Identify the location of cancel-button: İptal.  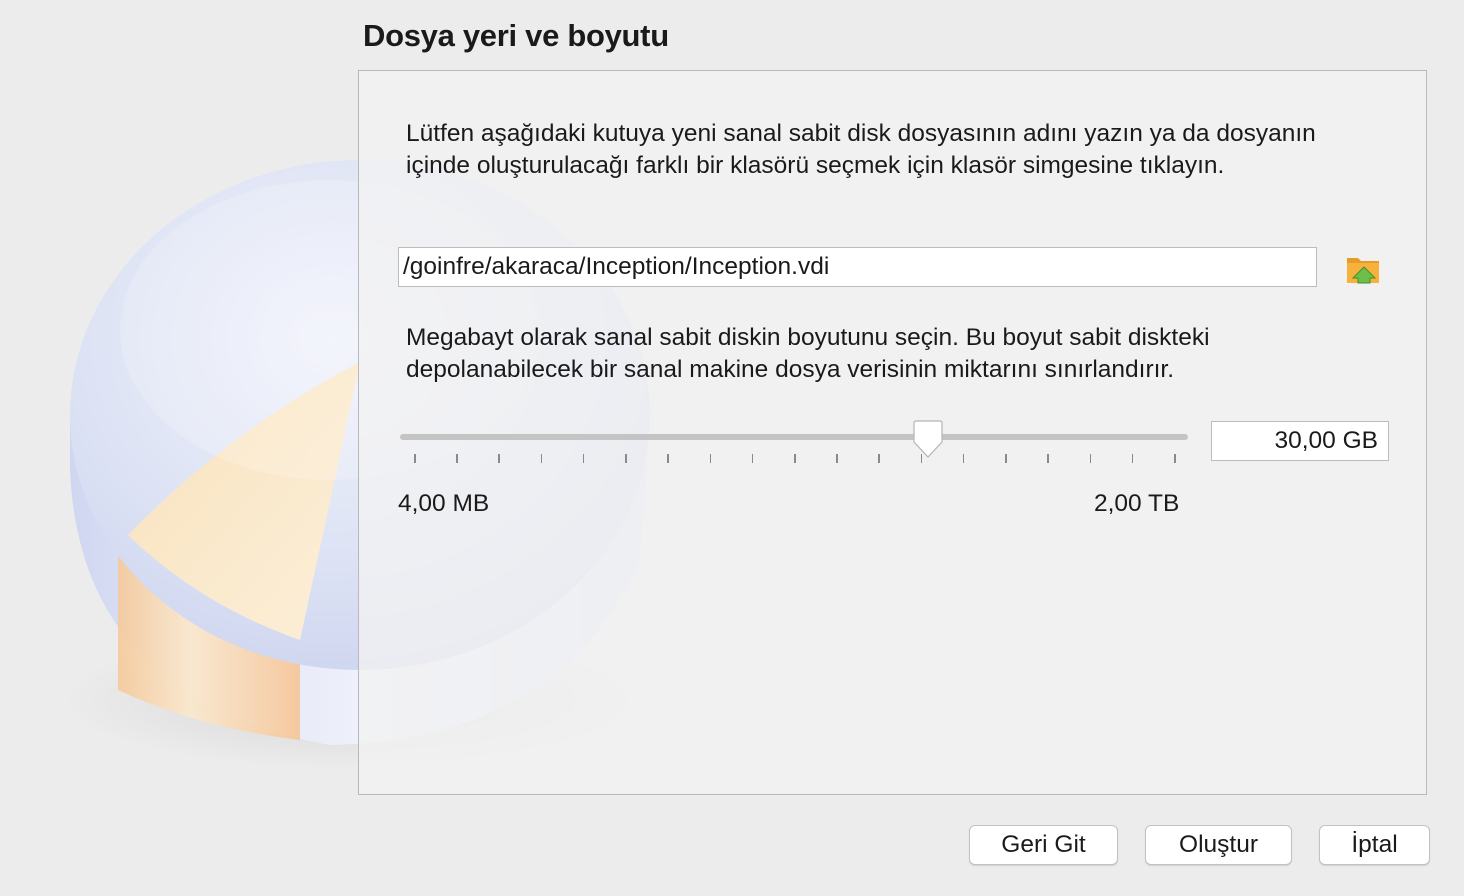
(1374, 845).